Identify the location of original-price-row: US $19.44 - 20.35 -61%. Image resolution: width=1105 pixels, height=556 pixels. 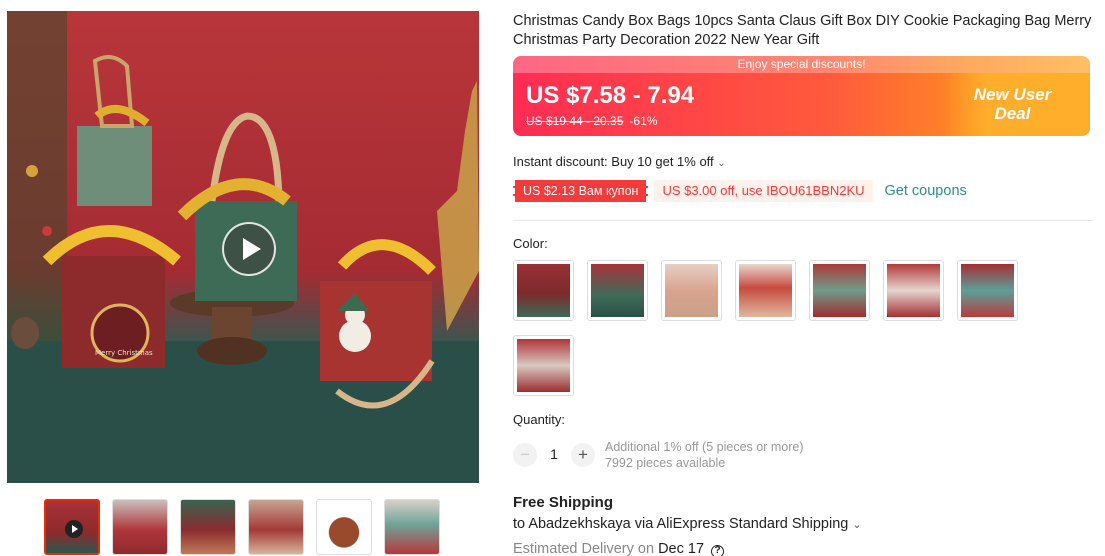
(591, 121).